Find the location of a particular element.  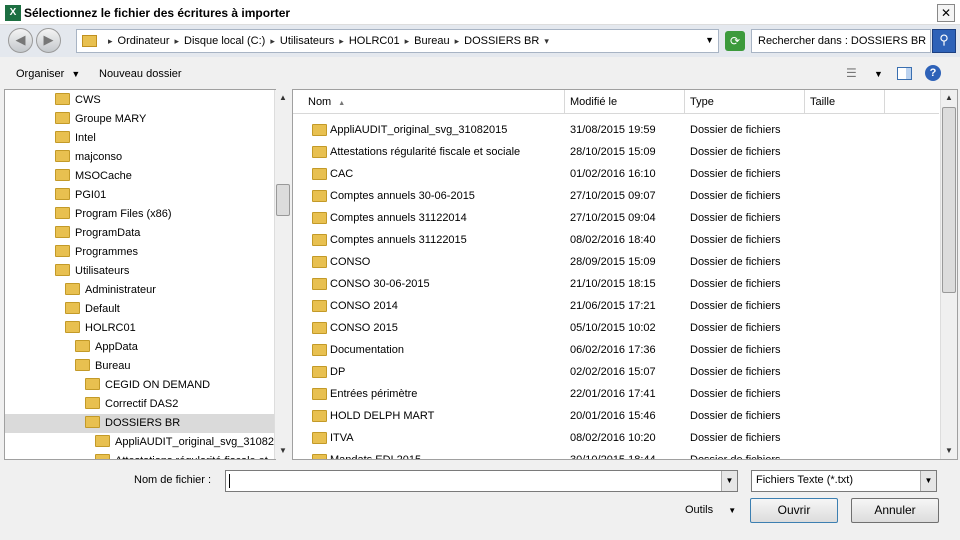

tree-item: Bureau is located at coordinates (102, 366).